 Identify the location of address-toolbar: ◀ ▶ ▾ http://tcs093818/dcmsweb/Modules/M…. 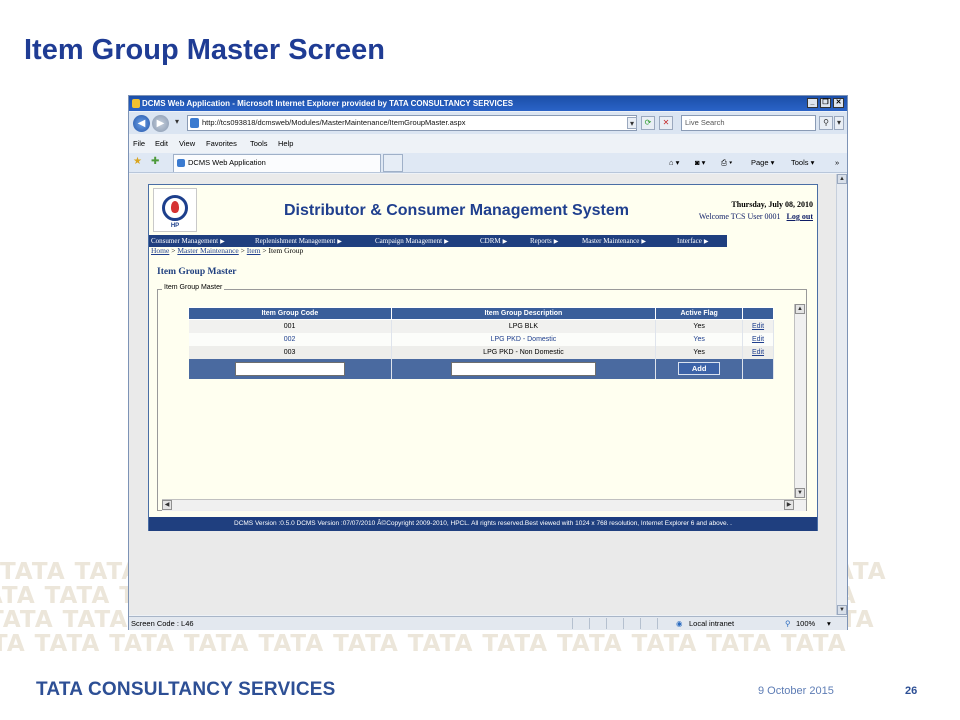
(488, 123).